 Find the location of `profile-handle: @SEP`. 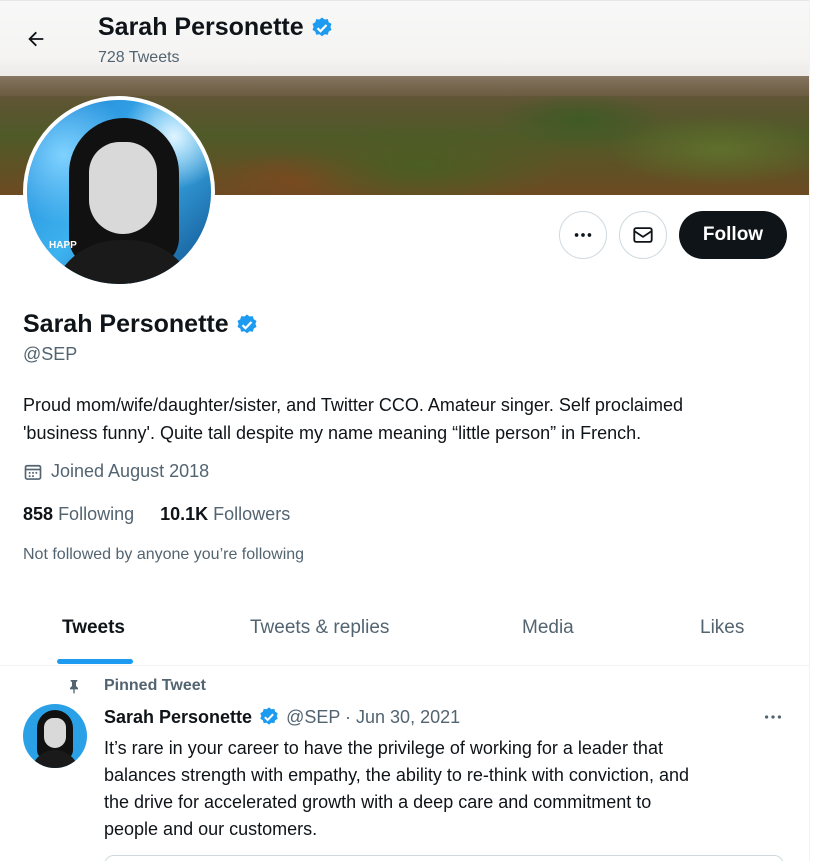

profile-handle: @SEP is located at coordinates (50, 354).